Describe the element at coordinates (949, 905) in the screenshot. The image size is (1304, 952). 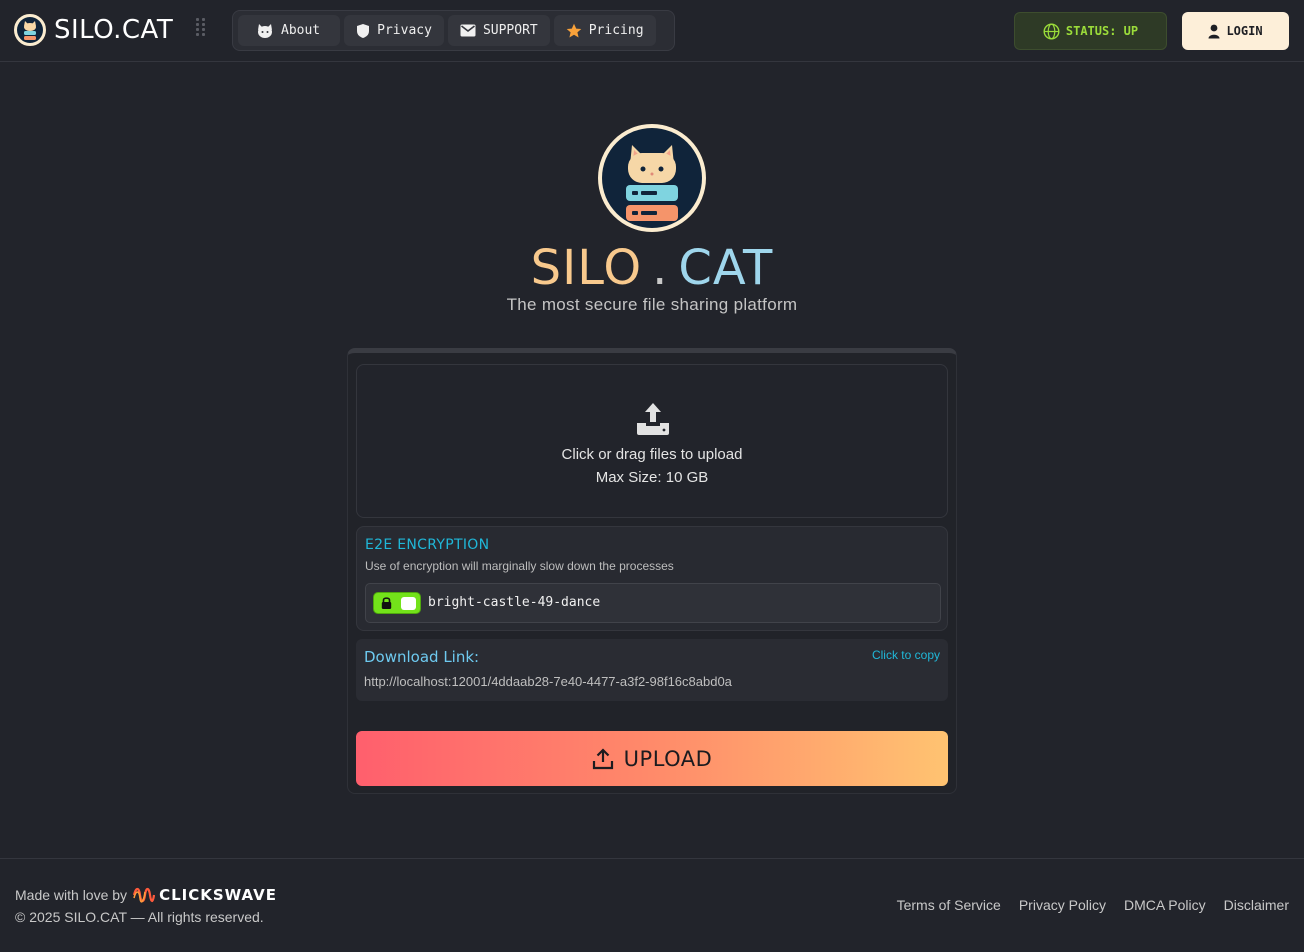
I see `footer-link-terms: Terms of Service` at that location.